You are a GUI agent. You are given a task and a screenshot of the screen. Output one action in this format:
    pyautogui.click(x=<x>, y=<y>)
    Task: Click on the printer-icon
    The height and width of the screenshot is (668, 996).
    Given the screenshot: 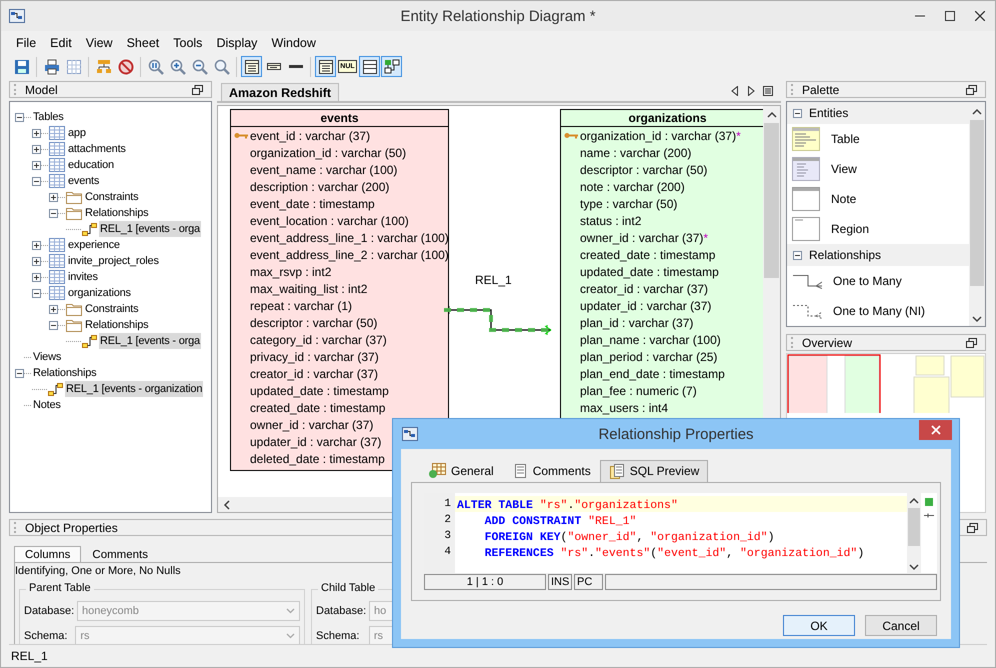 What is the action you would take?
    pyautogui.click(x=52, y=66)
    